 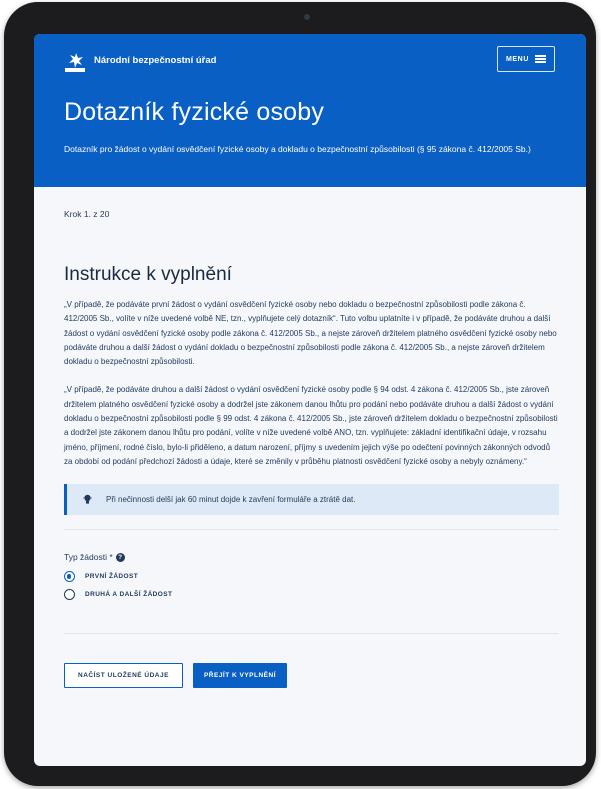 I want to click on nbu-logo-icon, so click(x=75, y=62).